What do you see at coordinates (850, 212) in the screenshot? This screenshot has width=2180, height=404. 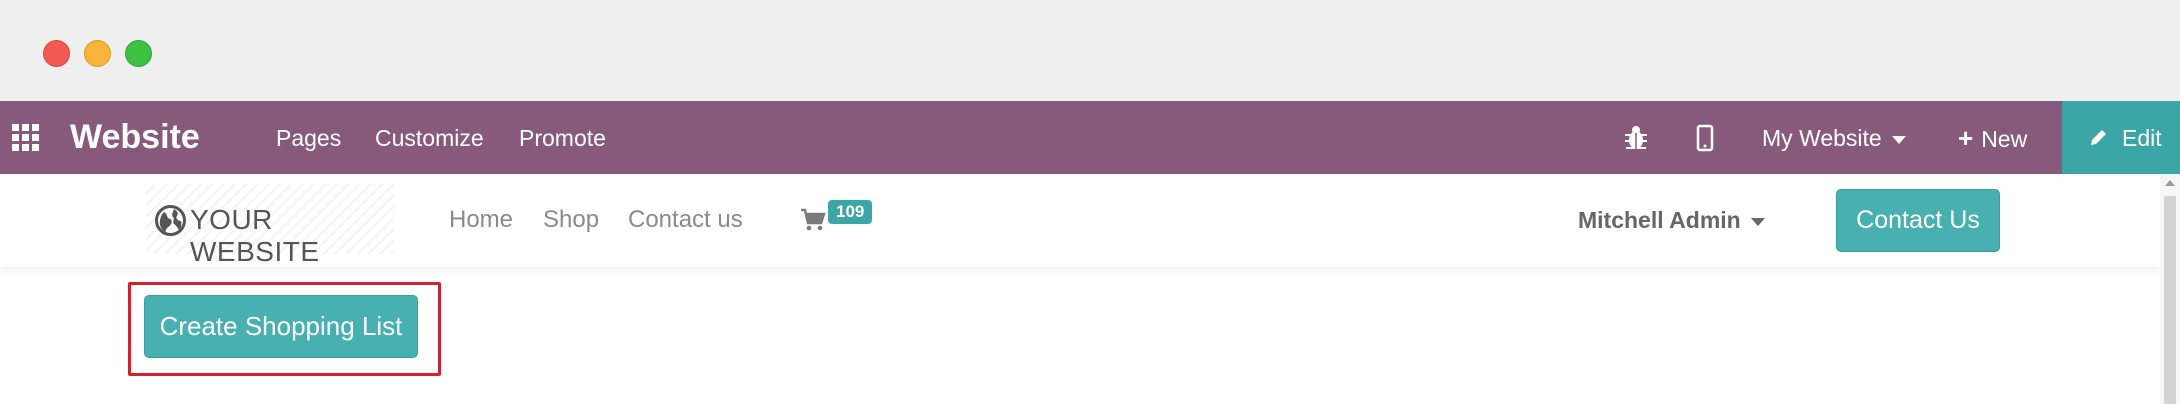 I see `cart-count-badge: 109` at bounding box center [850, 212].